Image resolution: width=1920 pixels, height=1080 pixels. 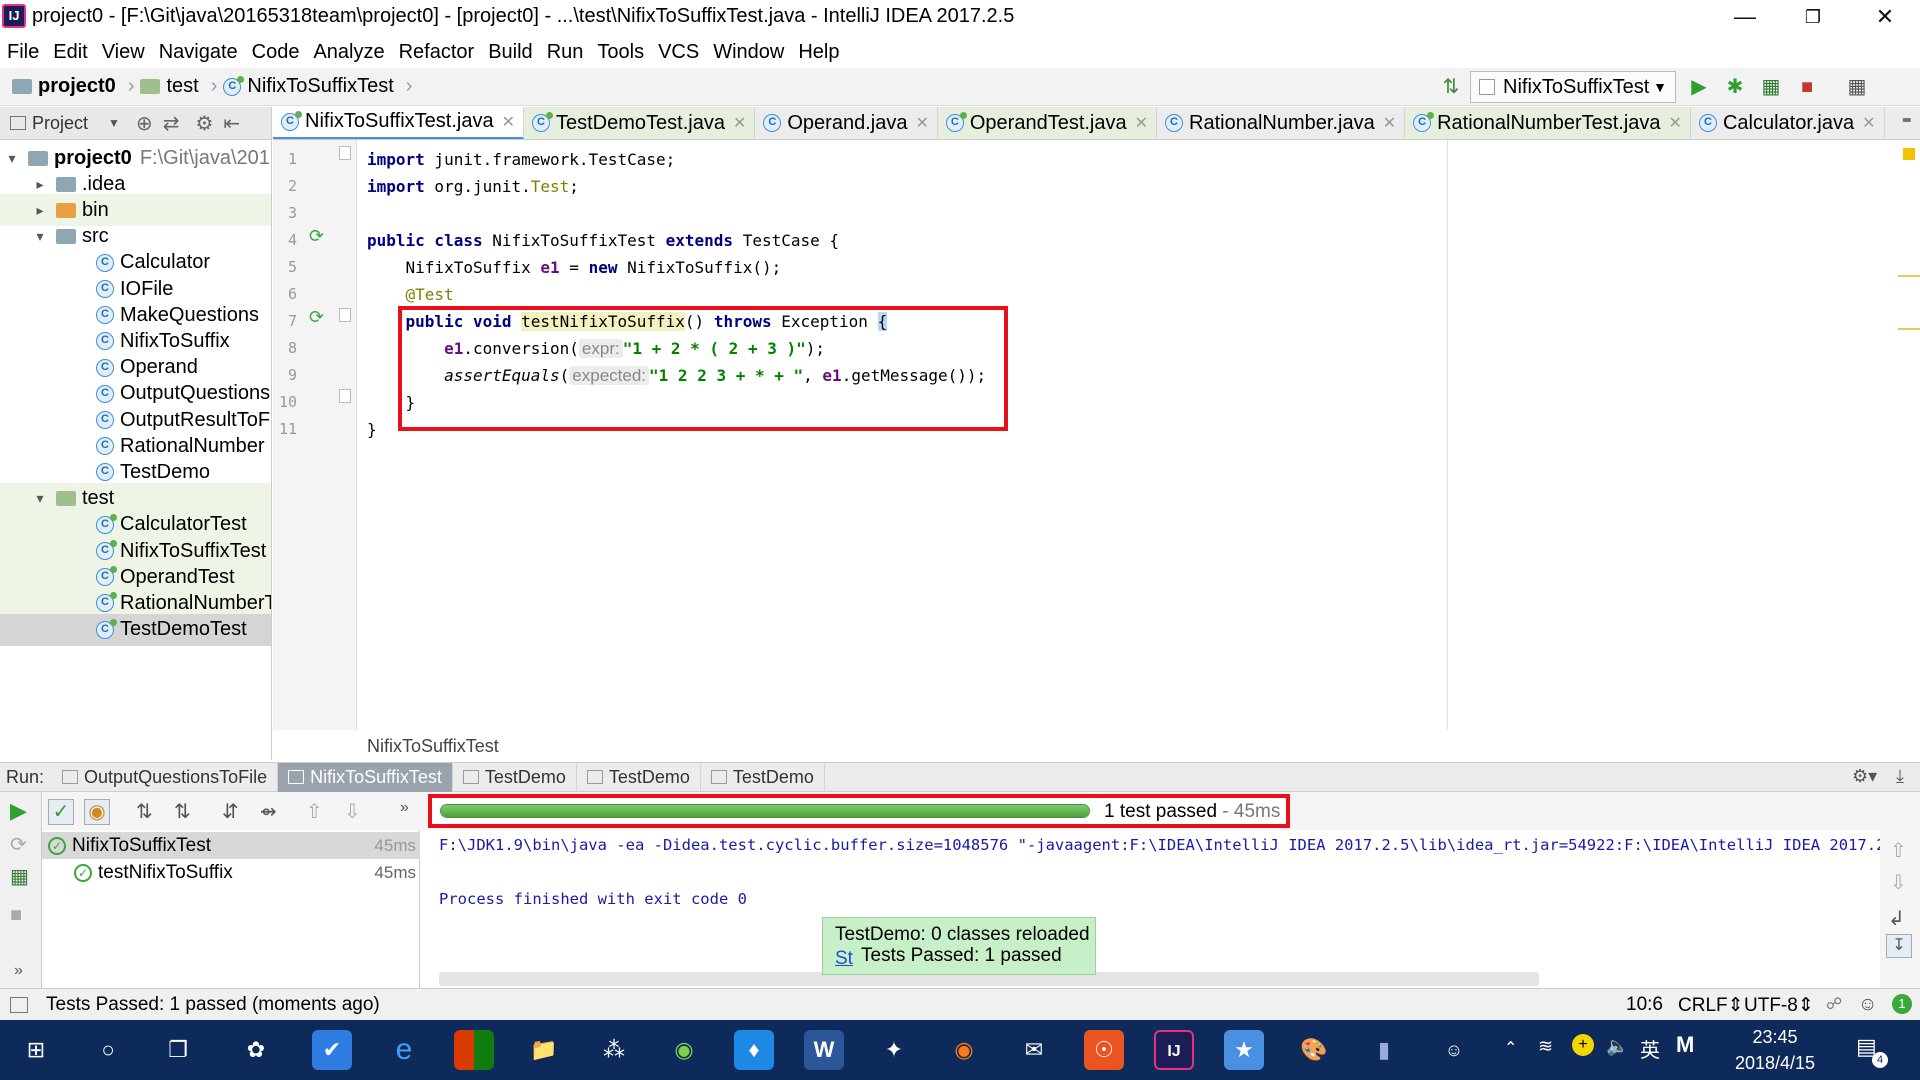 What do you see at coordinates (1047, 123) in the screenshot?
I see `editor-tab: C OperandTest.java ✕` at bounding box center [1047, 123].